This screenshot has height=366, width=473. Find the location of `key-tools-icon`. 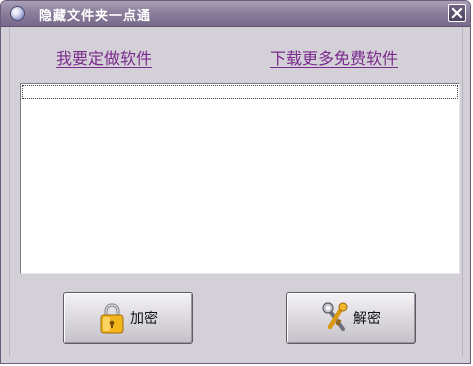

key-tools-icon is located at coordinates (335, 316).